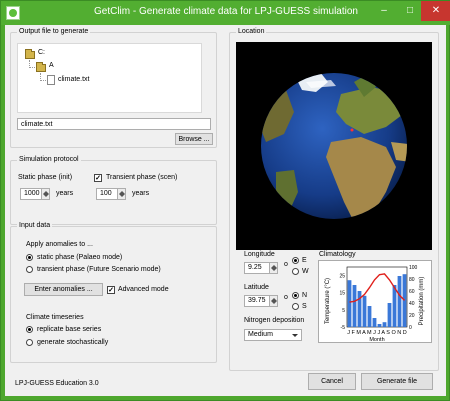 The width and height of the screenshot is (450, 401). I want to click on longitude-east-radio, so click(295, 260).